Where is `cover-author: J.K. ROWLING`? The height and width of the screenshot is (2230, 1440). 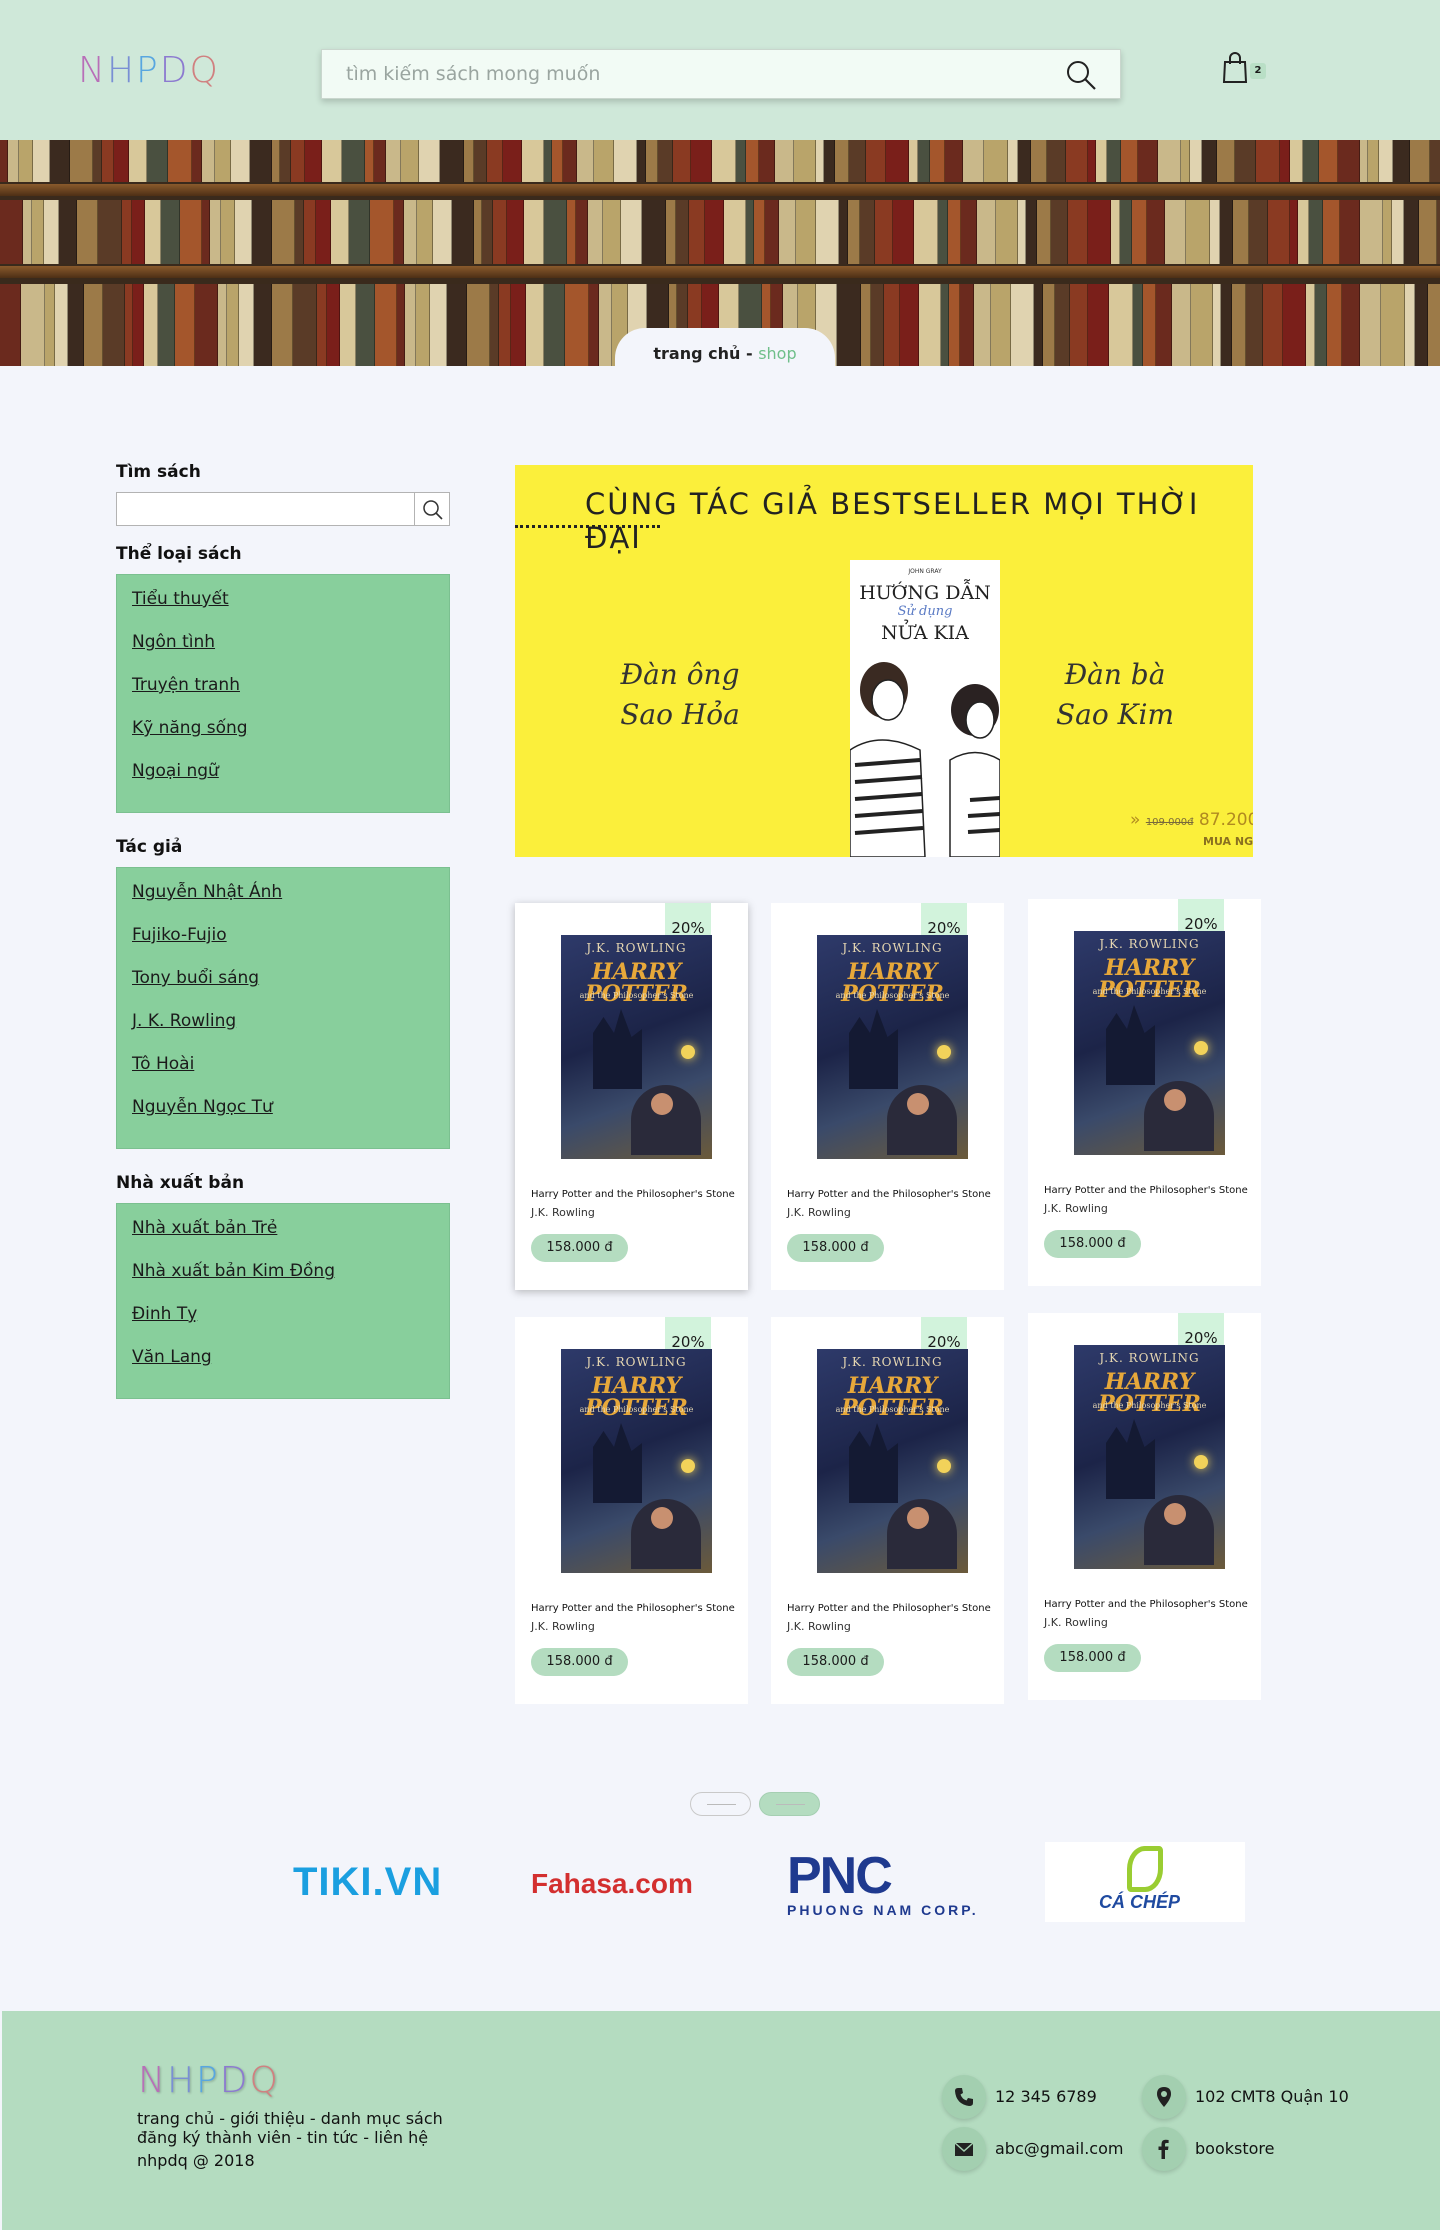 cover-author: J.K. ROWLING is located at coordinates (636, 948).